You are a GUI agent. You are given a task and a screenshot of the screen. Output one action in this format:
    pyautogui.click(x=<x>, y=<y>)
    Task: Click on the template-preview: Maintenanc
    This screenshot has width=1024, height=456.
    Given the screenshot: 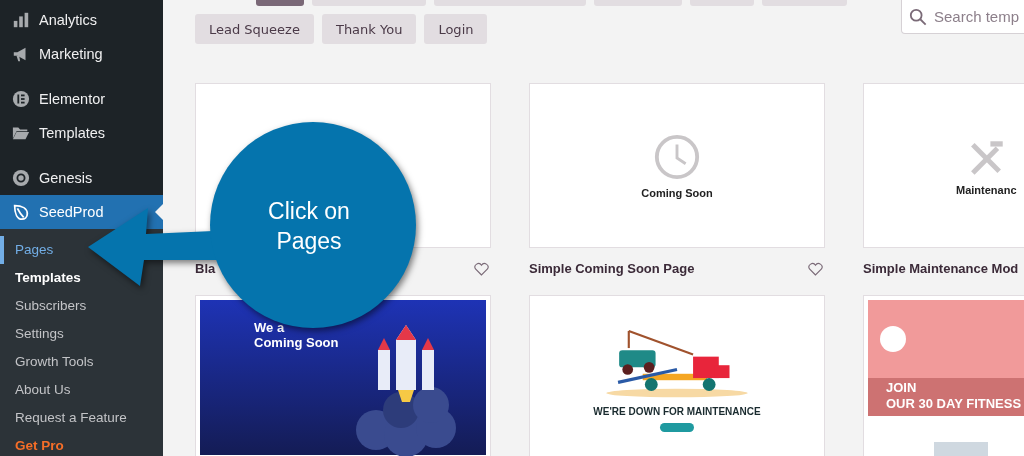 What is the action you would take?
    pyautogui.click(x=943, y=165)
    